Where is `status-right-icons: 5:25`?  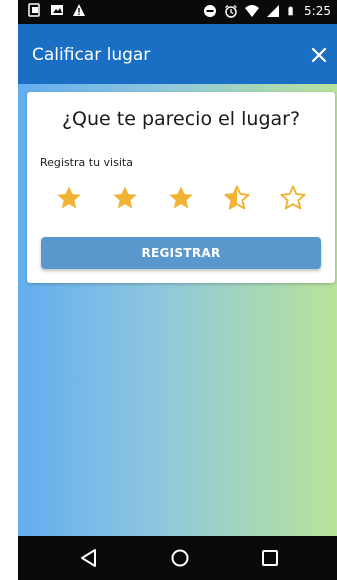 status-right-icons: 5:25 is located at coordinates (267, 11).